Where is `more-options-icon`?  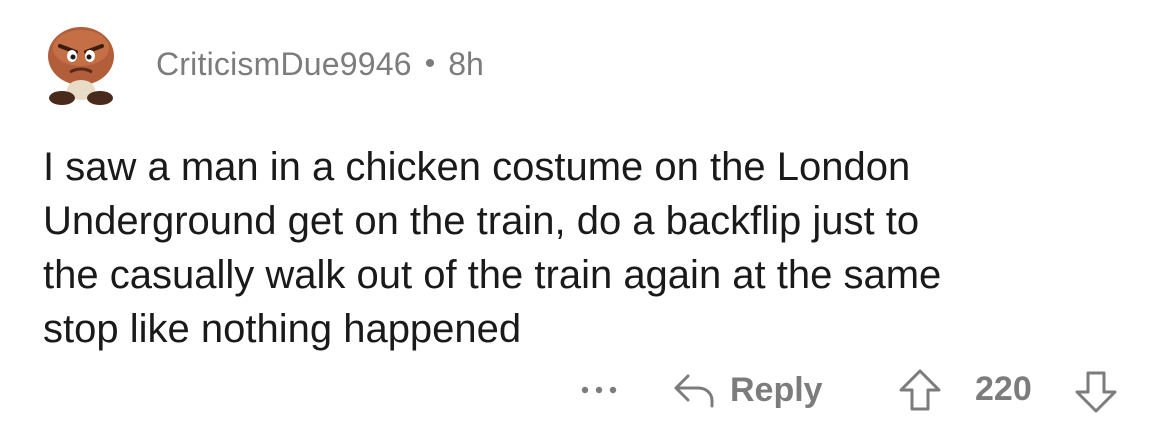 more-options-icon is located at coordinates (599, 390).